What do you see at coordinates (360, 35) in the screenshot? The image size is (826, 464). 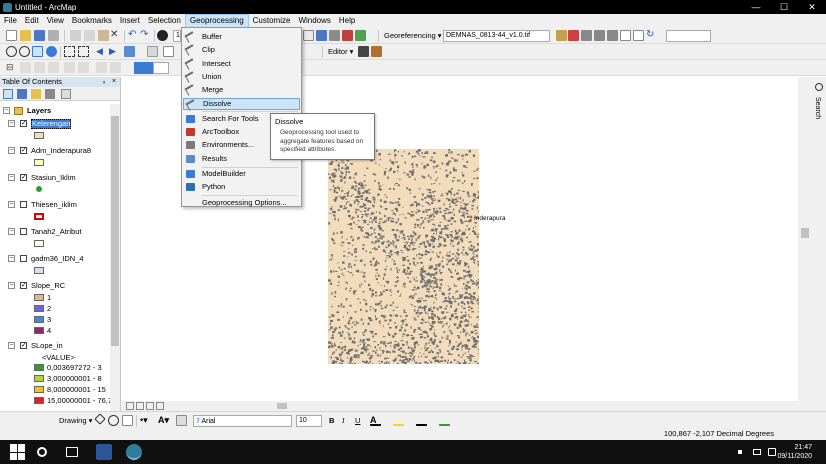 I see `python-window-icon` at bounding box center [360, 35].